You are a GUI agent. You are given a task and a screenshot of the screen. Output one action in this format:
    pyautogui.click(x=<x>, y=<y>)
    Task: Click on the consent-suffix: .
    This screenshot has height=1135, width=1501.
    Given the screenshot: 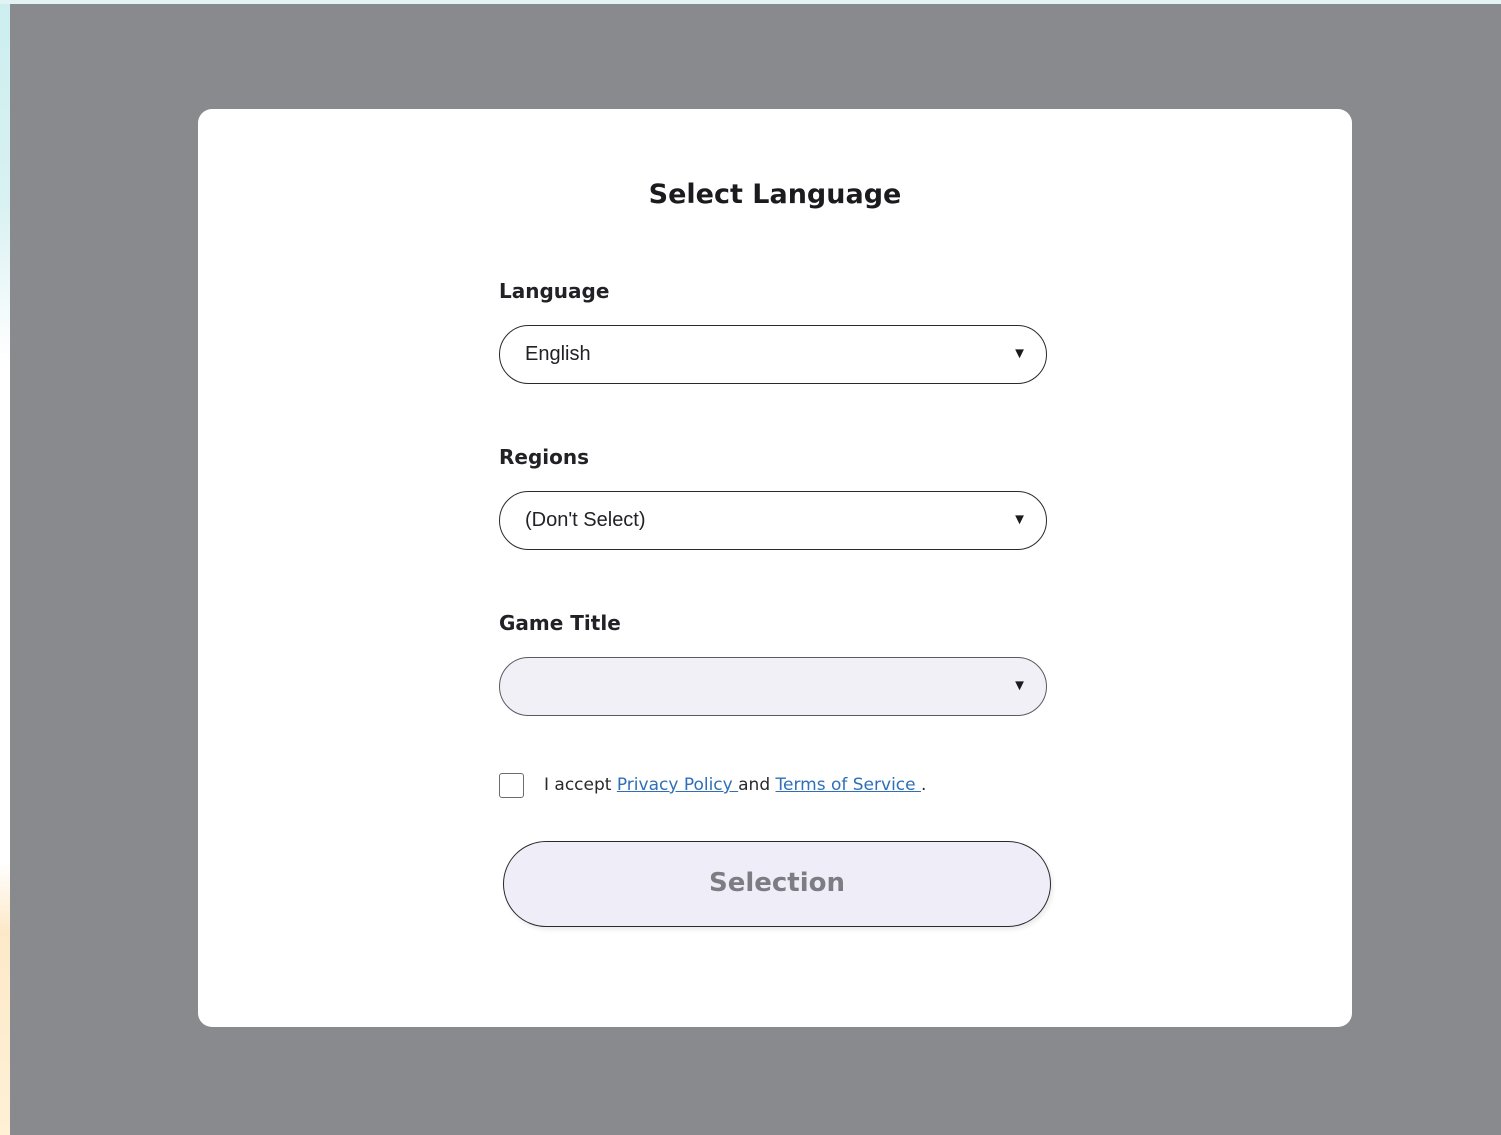 What is the action you would take?
    pyautogui.click(x=924, y=785)
    